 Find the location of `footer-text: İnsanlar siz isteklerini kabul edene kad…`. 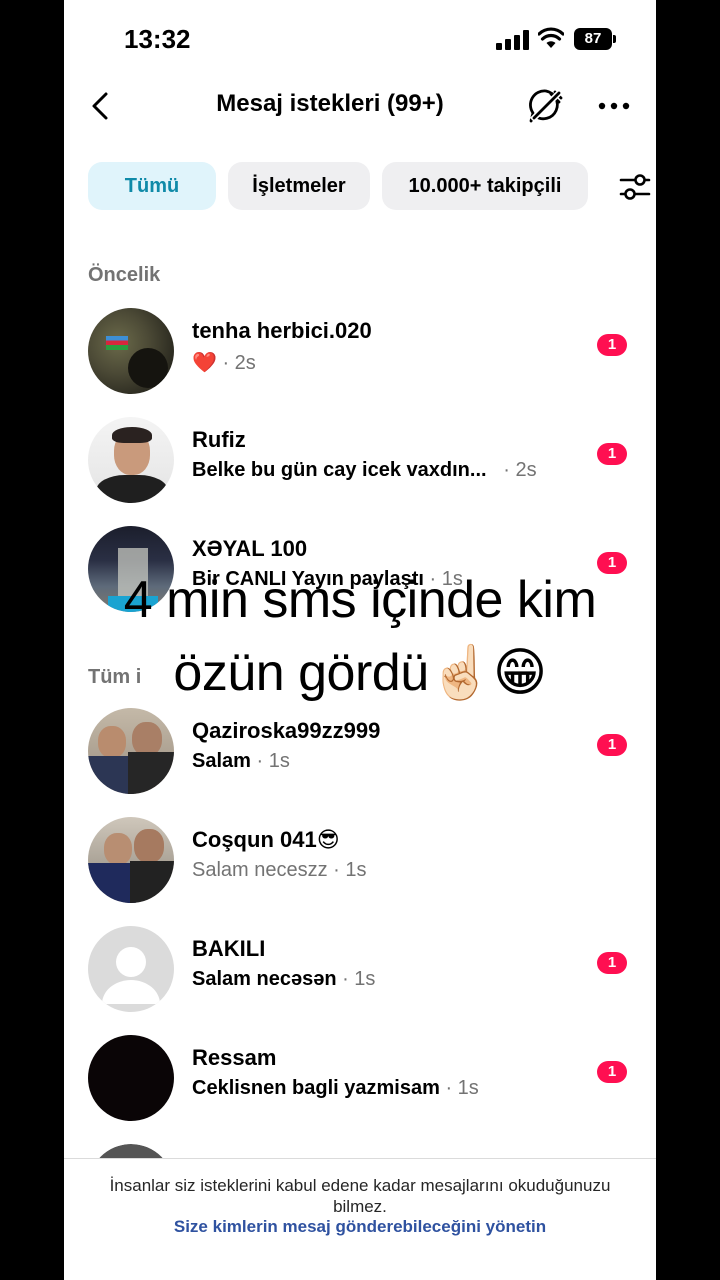

footer-text: İnsanlar siz isteklerini kabul edene kad… is located at coordinates (360, 1196).